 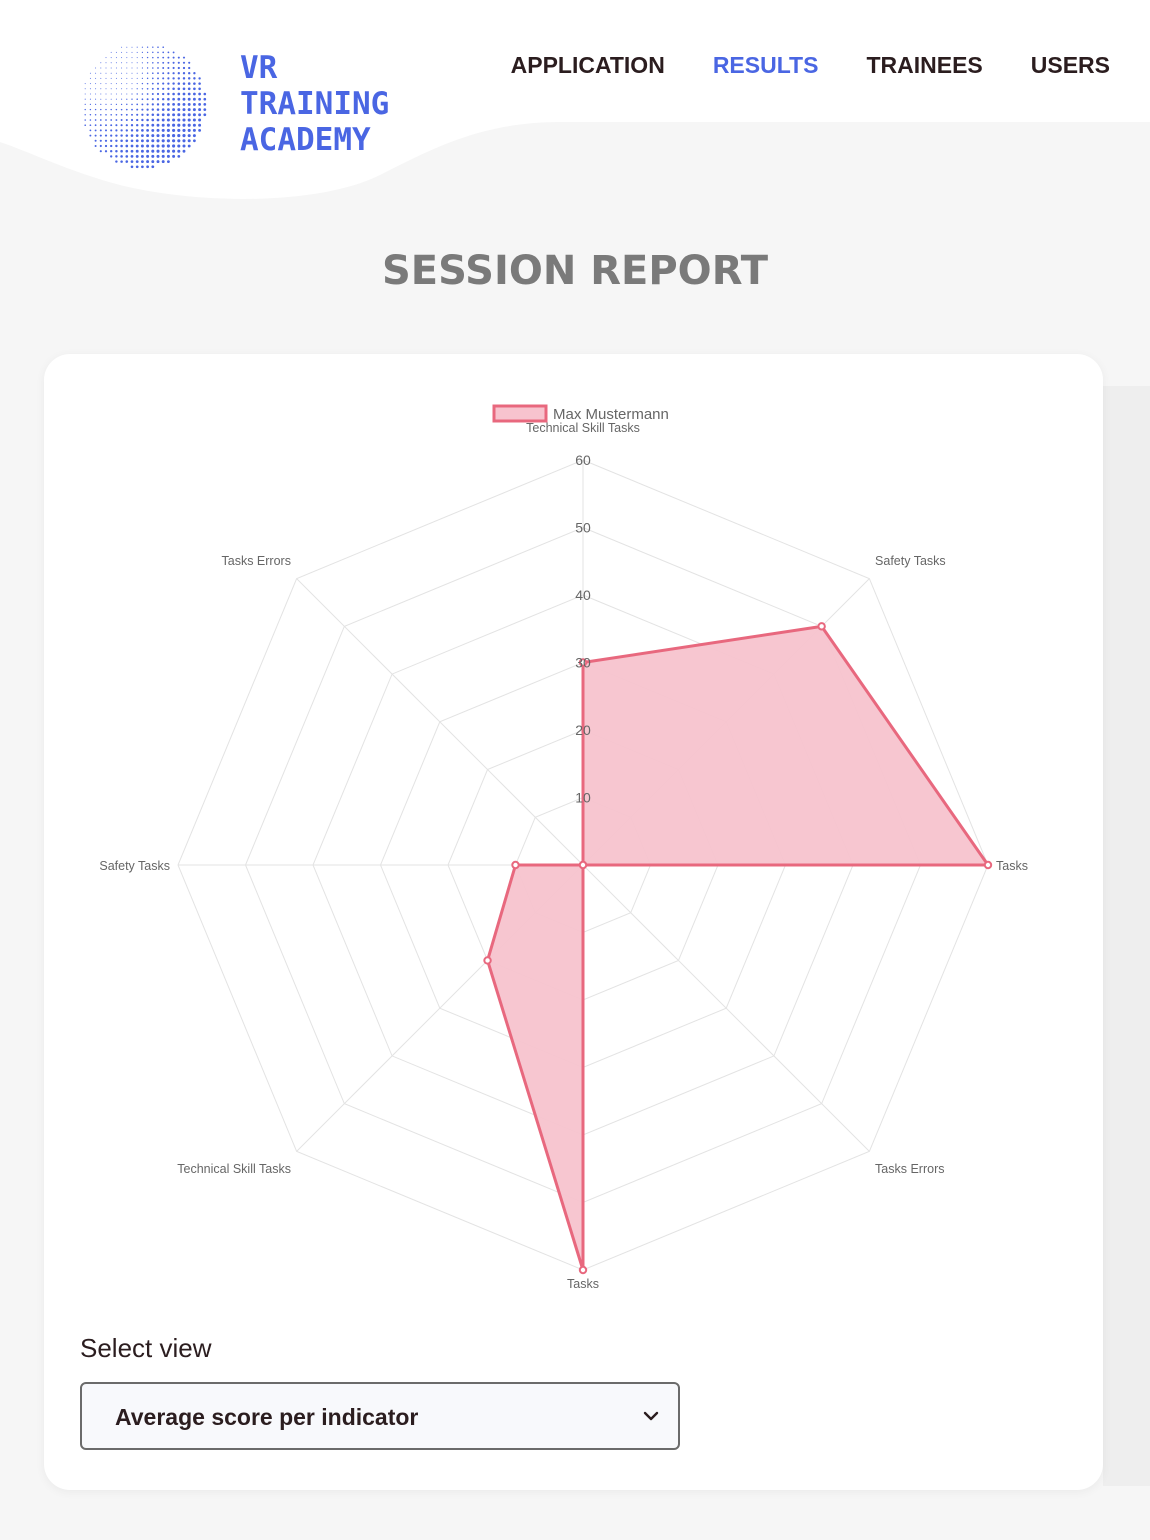 What do you see at coordinates (314, 104) in the screenshot?
I see `brand-wordmark: VR TRAINING ACADEMY` at bounding box center [314, 104].